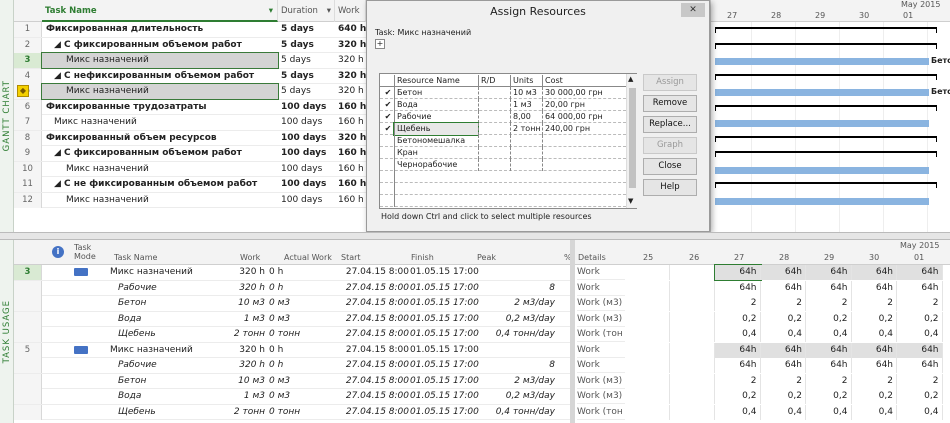  Describe the element at coordinates (160, 184) in the screenshot. I see `task-name-cell: ◢ С не фиксированным объемом работ` at that location.